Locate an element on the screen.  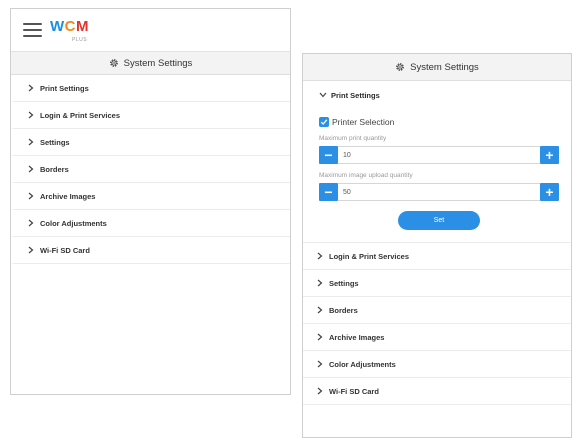
printer-selection-checkbox is located at coordinates (324, 122).